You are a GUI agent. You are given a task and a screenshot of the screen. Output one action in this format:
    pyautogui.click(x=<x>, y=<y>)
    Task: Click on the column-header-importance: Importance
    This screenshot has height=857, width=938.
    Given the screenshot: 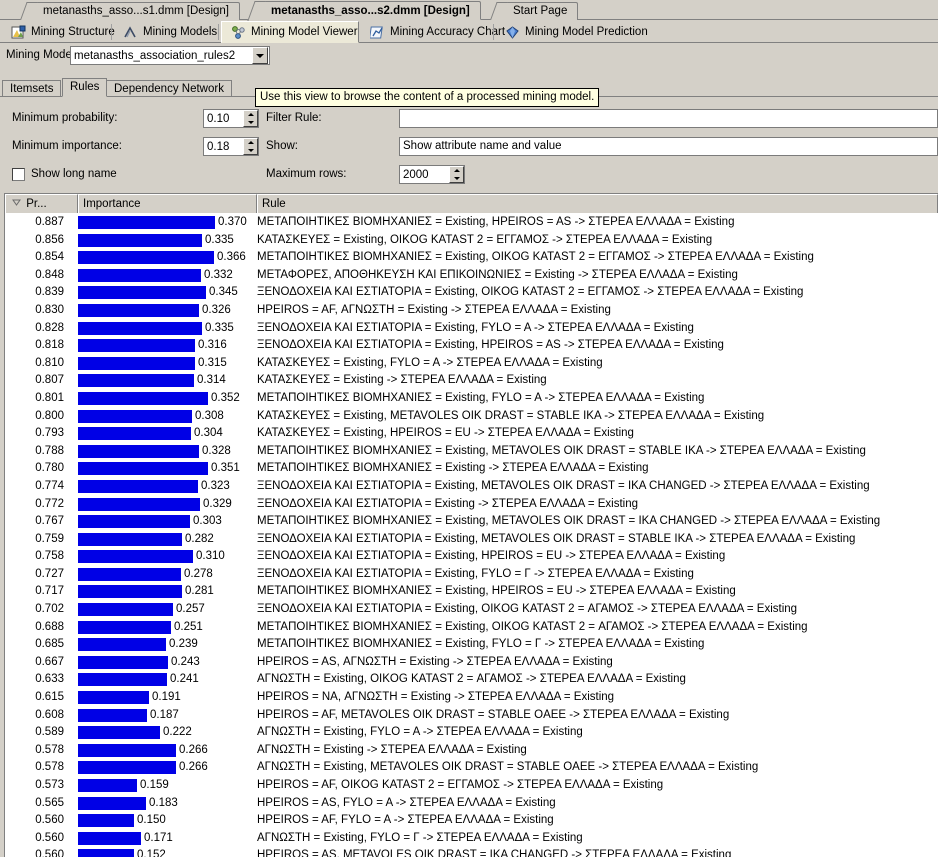 What is the action you would take?
    pyautogui.click(x=167, y=203)
    